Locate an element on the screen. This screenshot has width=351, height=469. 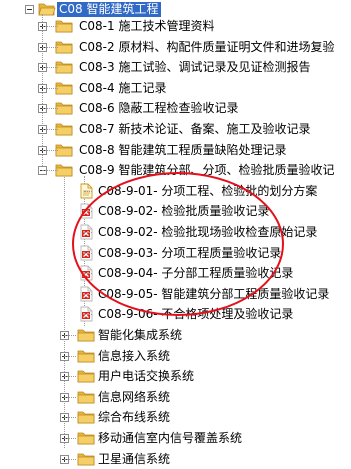
tree-node-subsystem: 卫星通信系统 is located at coordinates (170, 459).